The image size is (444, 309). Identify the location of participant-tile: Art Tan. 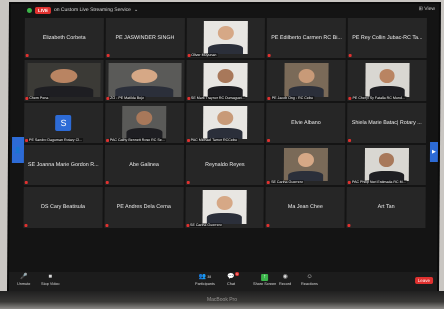
(386, 207).